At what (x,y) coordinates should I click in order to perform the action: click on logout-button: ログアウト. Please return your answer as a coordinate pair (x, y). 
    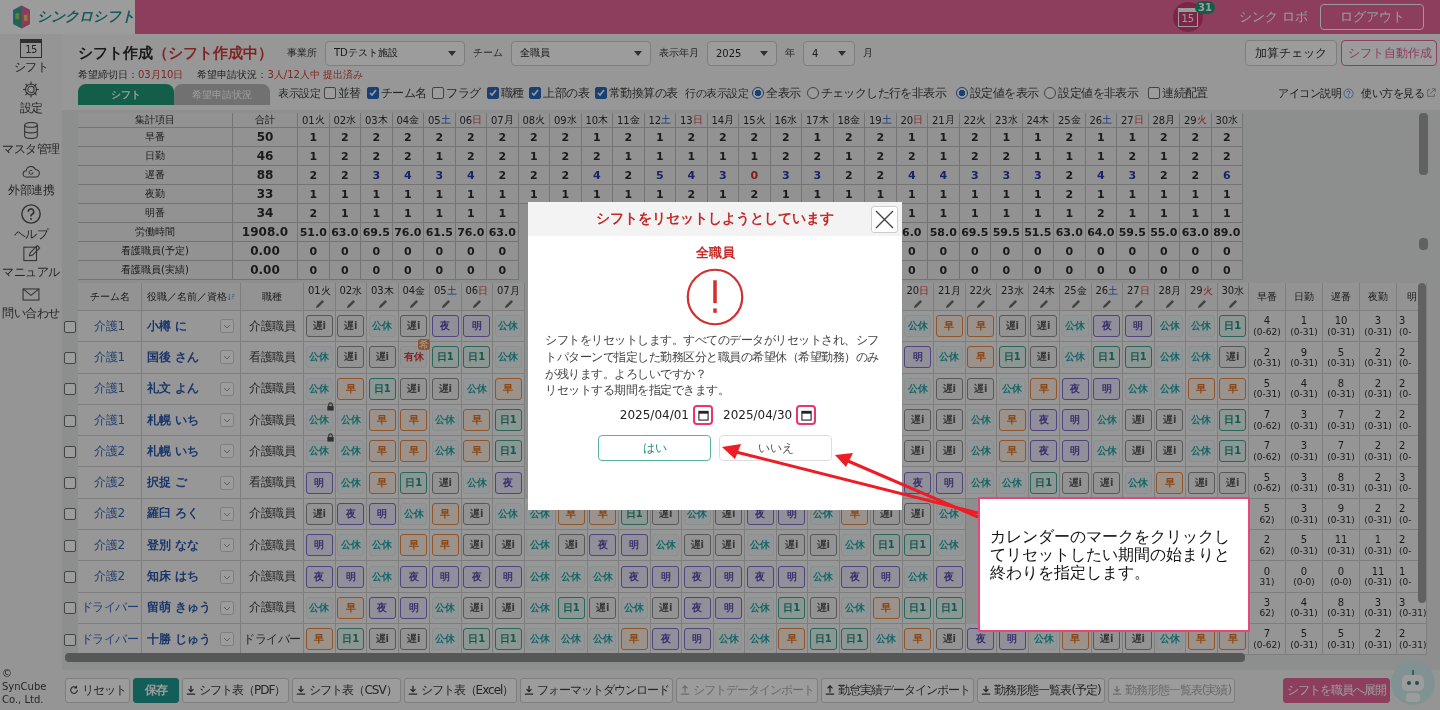
    Looking at the image, I should click on (1372, 17).